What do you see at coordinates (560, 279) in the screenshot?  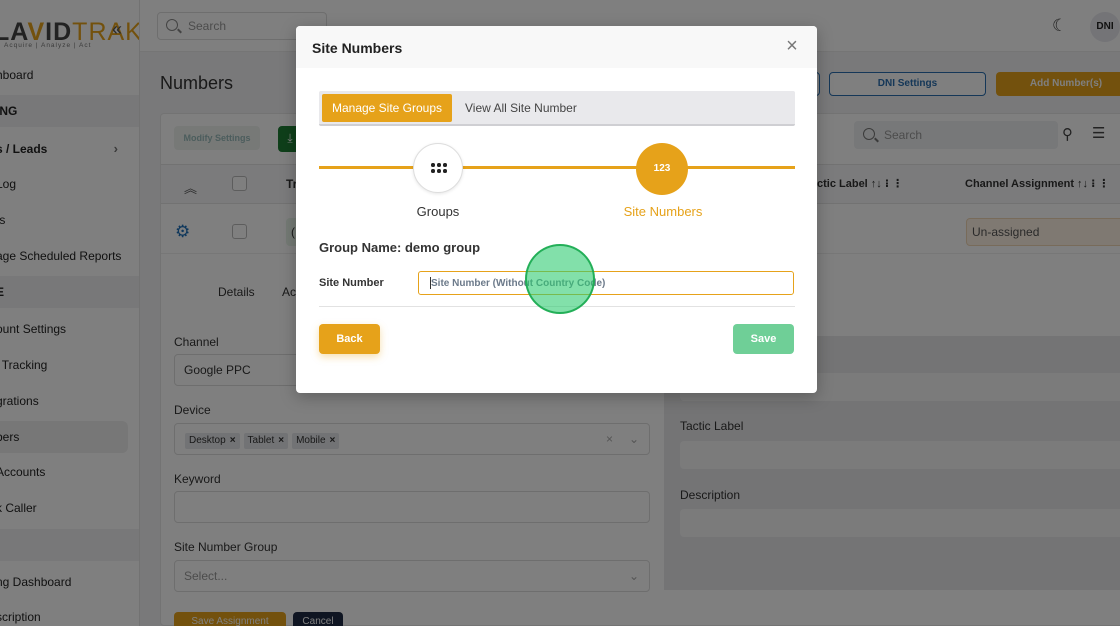 I see `click-indicator` at bounding box center [560, 279].